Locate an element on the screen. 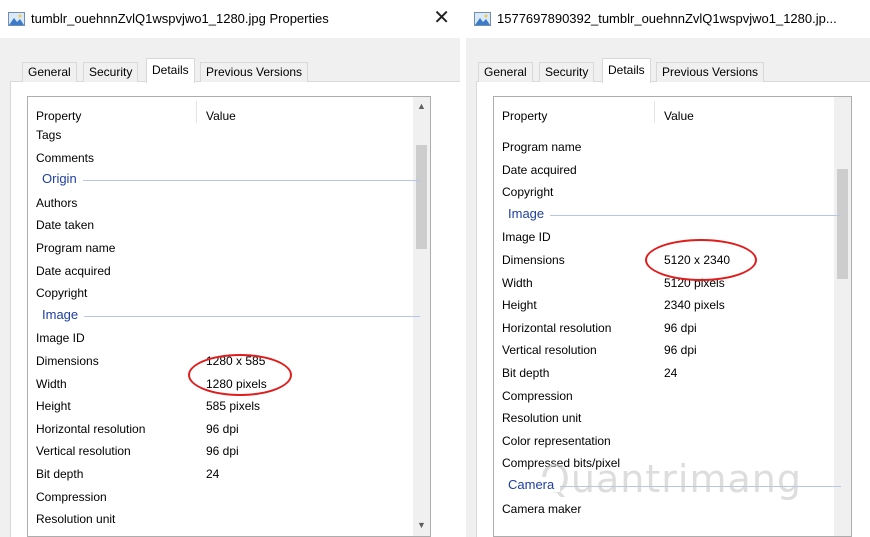 This screenshot has width=870, height=537. property-value: 2340 pixels is located at coordinates (694, 305).